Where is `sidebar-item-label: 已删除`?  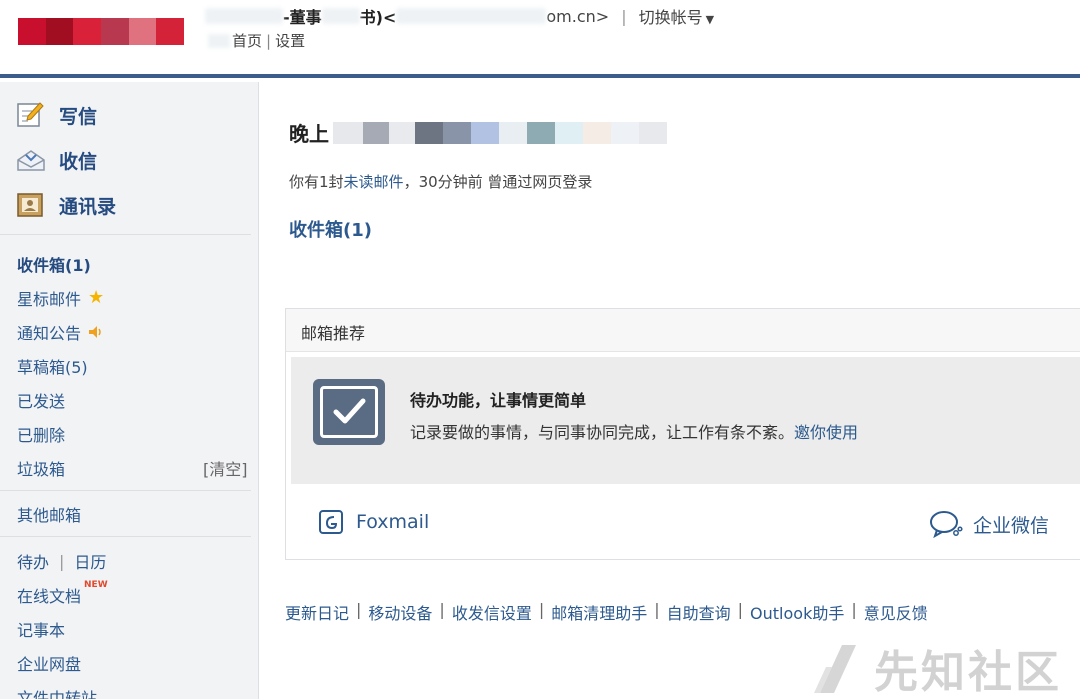
sidebar-item-label: 已删除 is located at coordinates (41, 435).